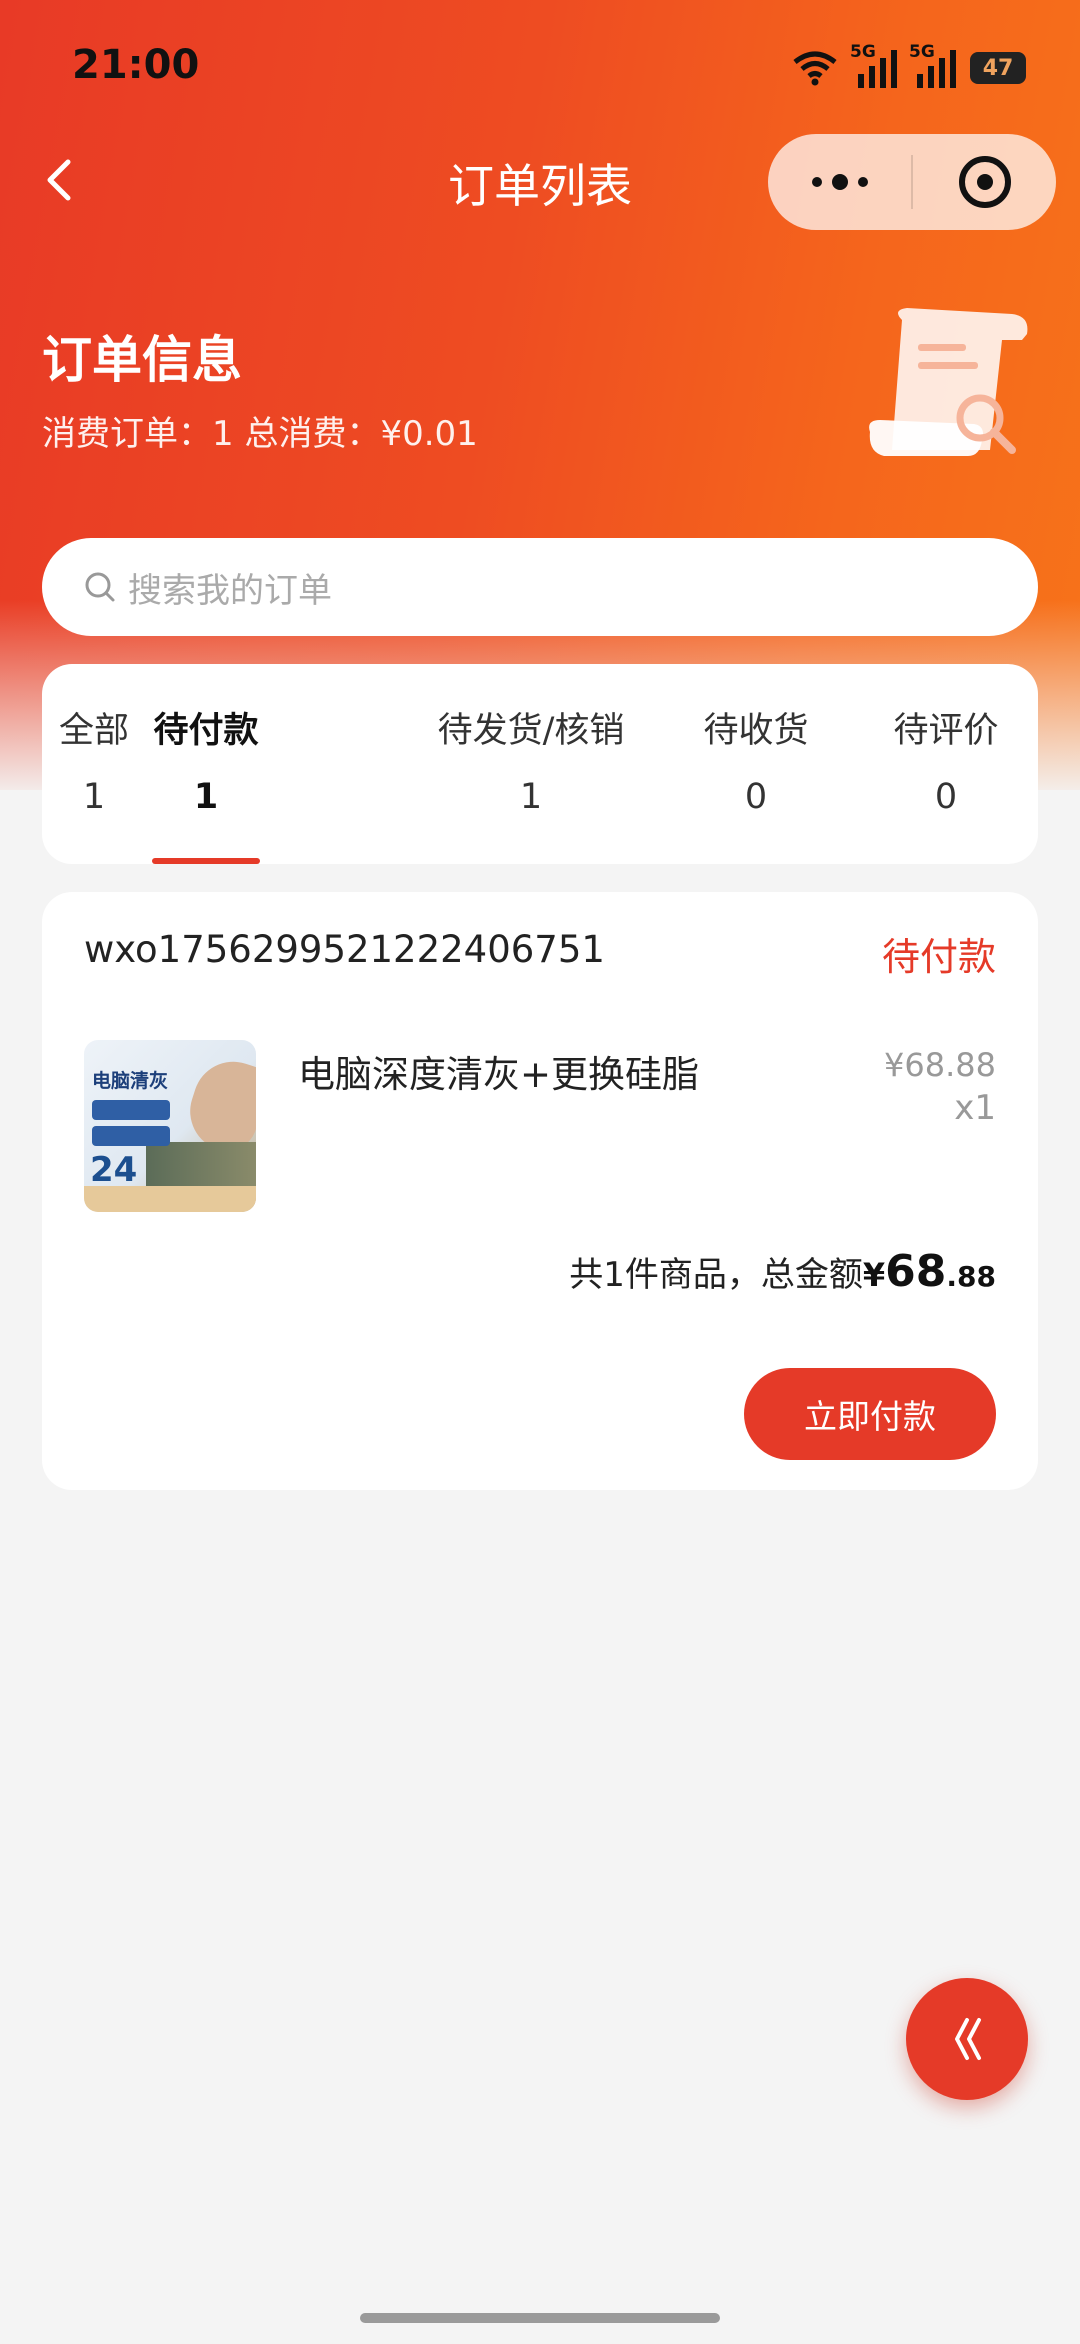 The image size is (1080, 2344). I want to click on tab-all: 全部 1, so click(94, 764).